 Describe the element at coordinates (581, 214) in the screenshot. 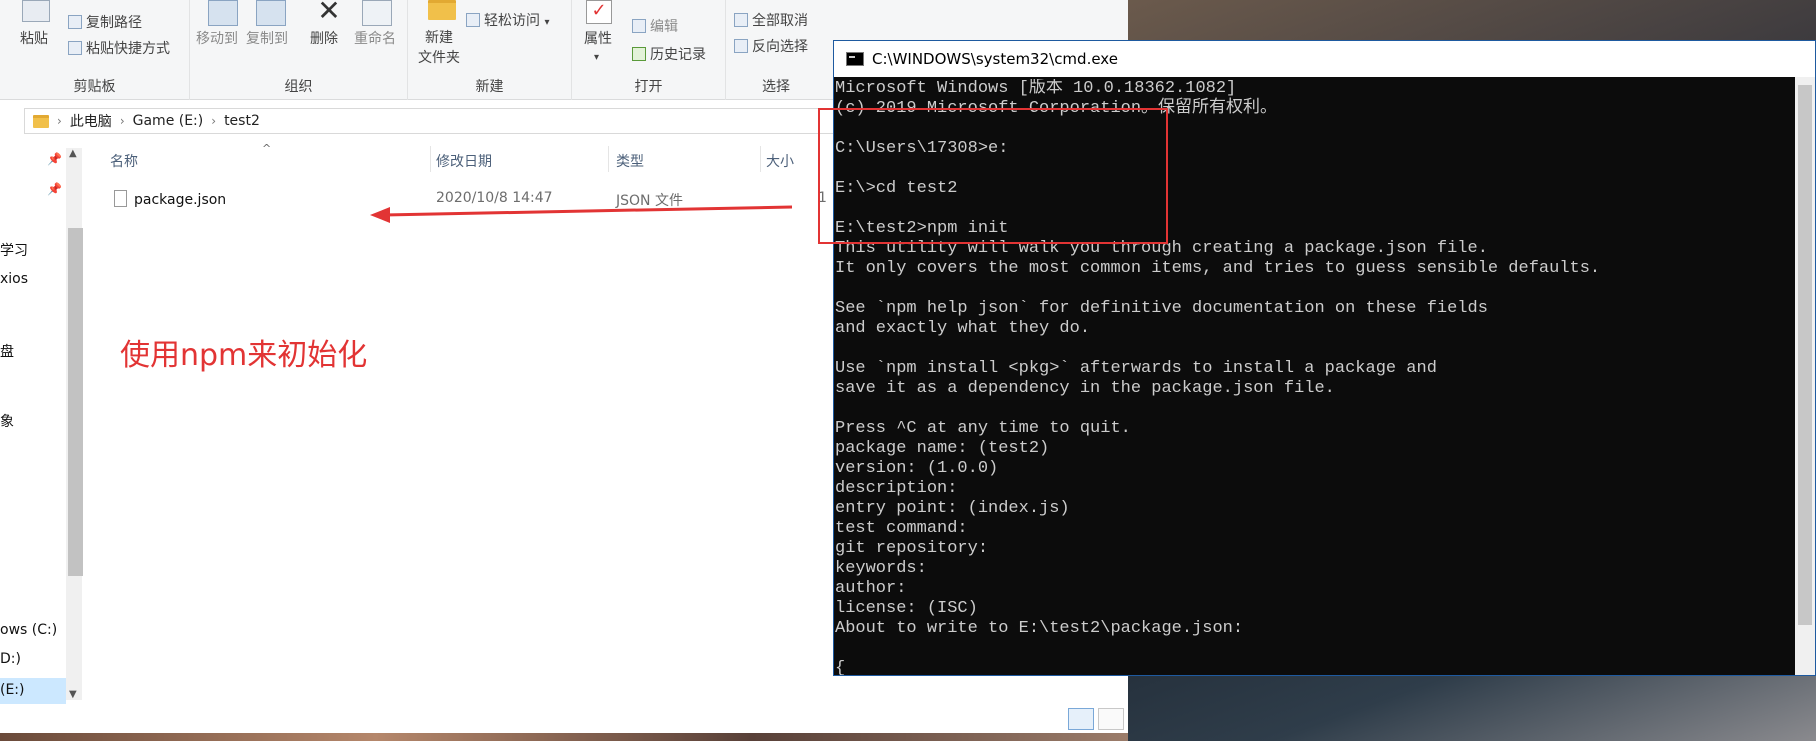

I see `annotation-arrow` at that location.